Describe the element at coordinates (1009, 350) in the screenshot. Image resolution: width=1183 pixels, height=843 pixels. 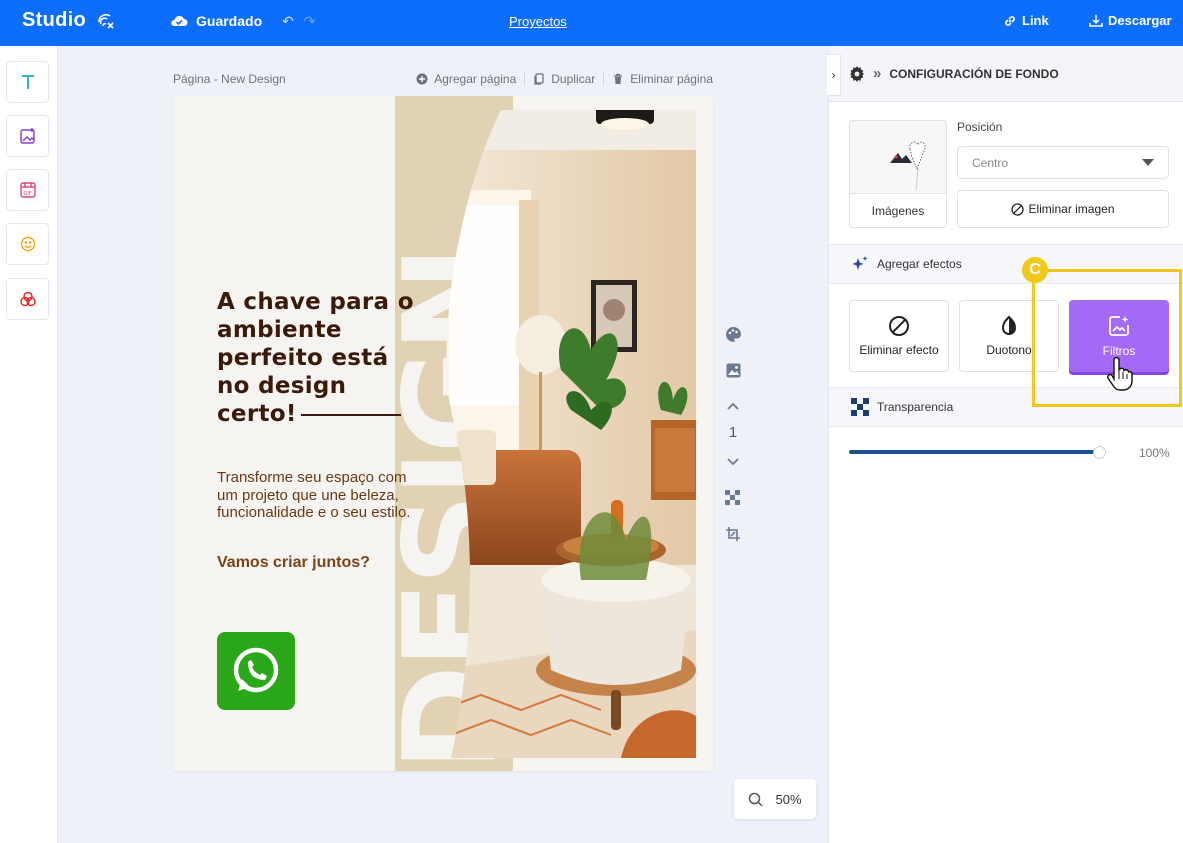
I see `duotone-label: Duotono` at that location.